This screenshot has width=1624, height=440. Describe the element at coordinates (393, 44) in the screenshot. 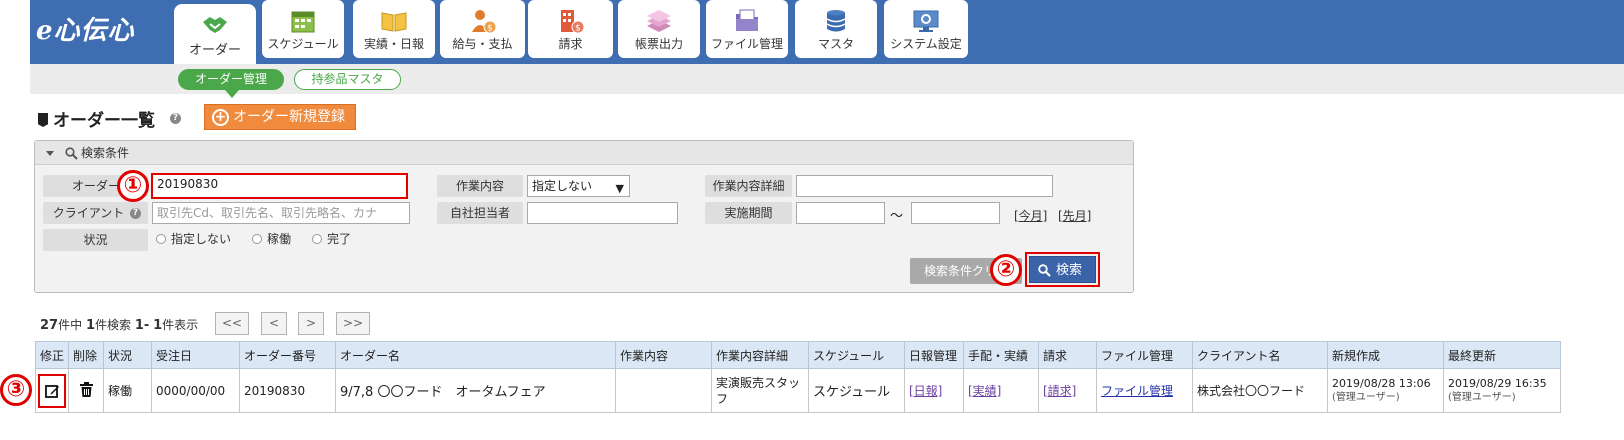

I see `tab-label: 実績・日報` at that location.